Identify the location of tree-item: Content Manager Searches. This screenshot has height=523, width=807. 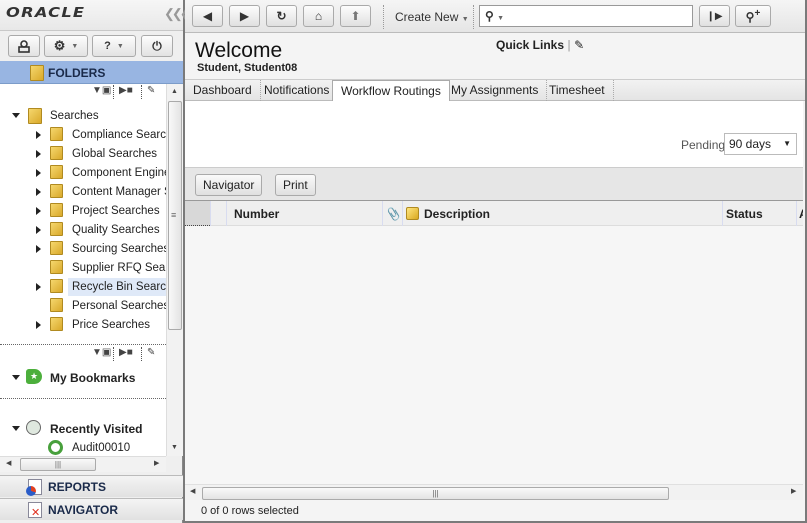
(83, 192).